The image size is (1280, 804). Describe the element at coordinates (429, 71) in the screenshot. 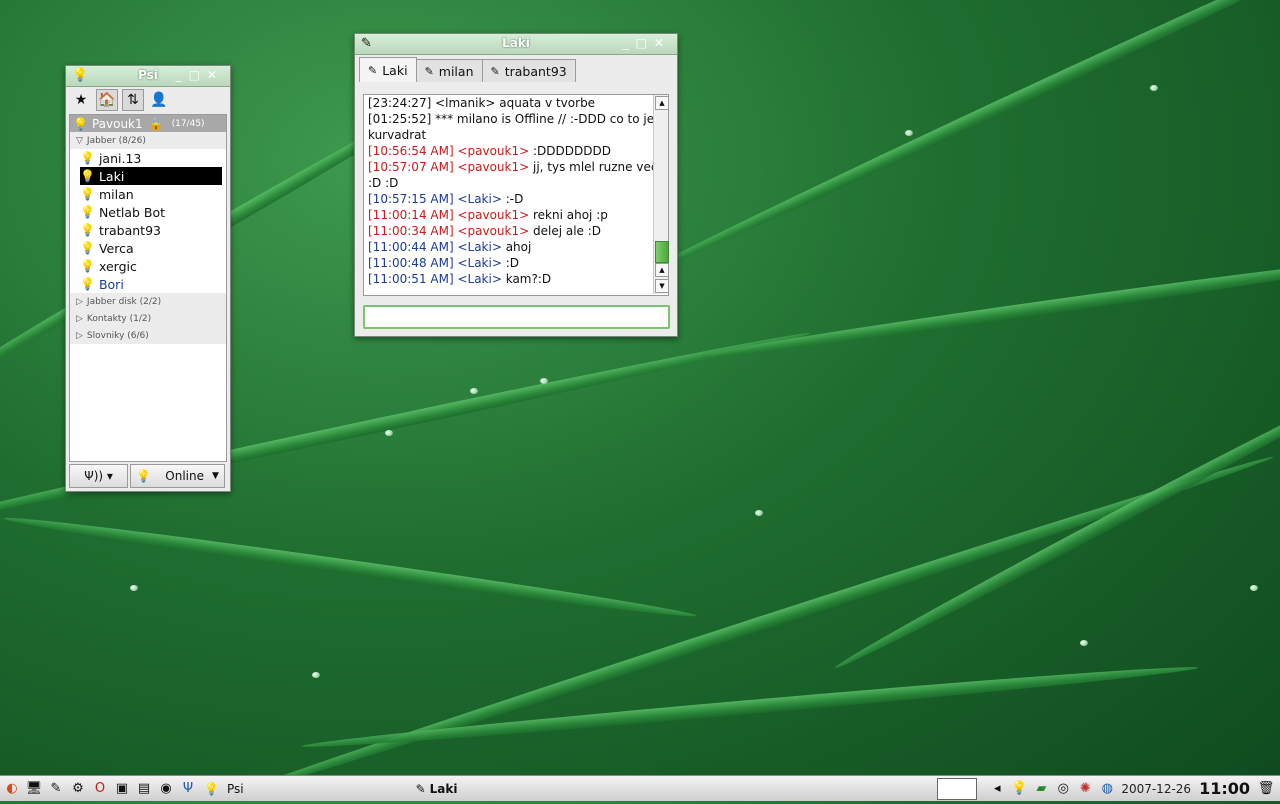

I see `chat-tab-icon: ✎` at that location.